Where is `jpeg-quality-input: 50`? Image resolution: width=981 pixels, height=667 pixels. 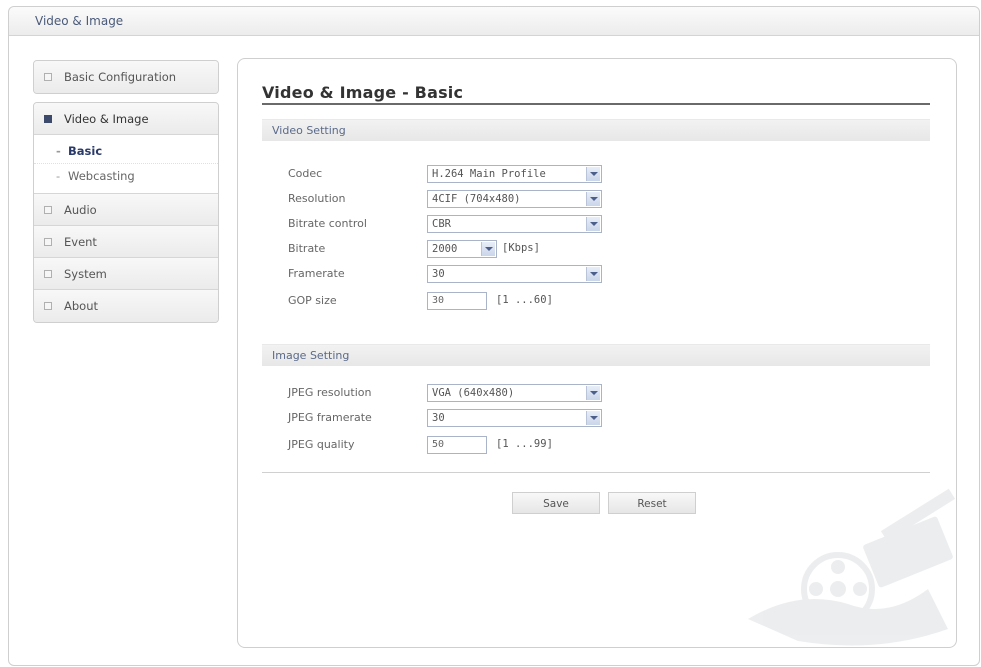 jpeg-quality-input: 50 is located at coordinates (457, 445).